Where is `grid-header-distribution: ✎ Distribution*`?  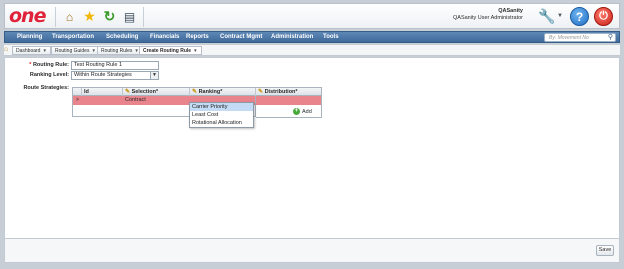
grid-header-distribution: ✎ Distribution* is located at coordinates (289, 91).